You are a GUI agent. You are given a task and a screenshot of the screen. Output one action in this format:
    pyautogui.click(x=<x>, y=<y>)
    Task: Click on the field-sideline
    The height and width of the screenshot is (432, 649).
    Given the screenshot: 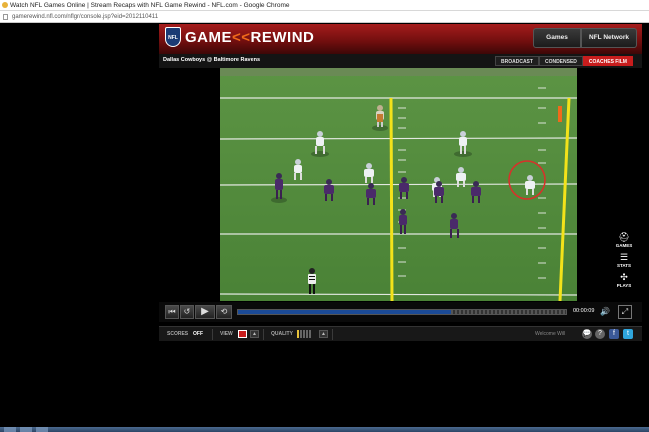 What is the action you would take?
    pyautogui.click(x=398, y=72)
    